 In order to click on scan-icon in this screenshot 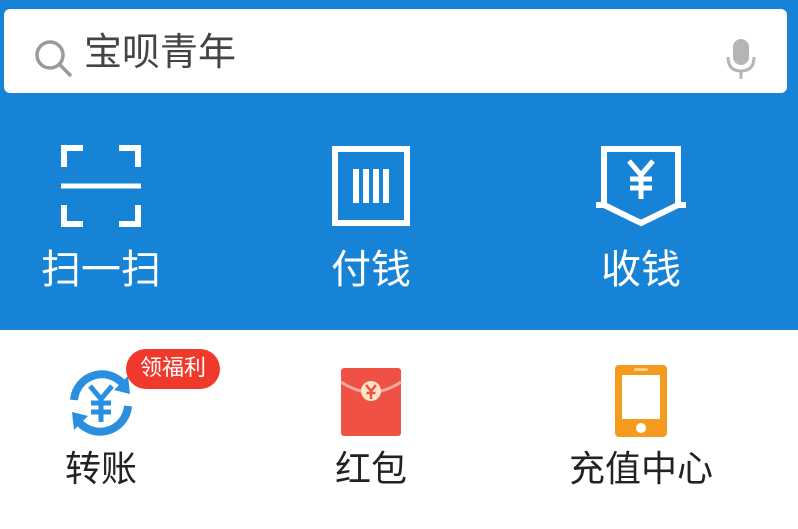, I will do `click(101, 186)`.